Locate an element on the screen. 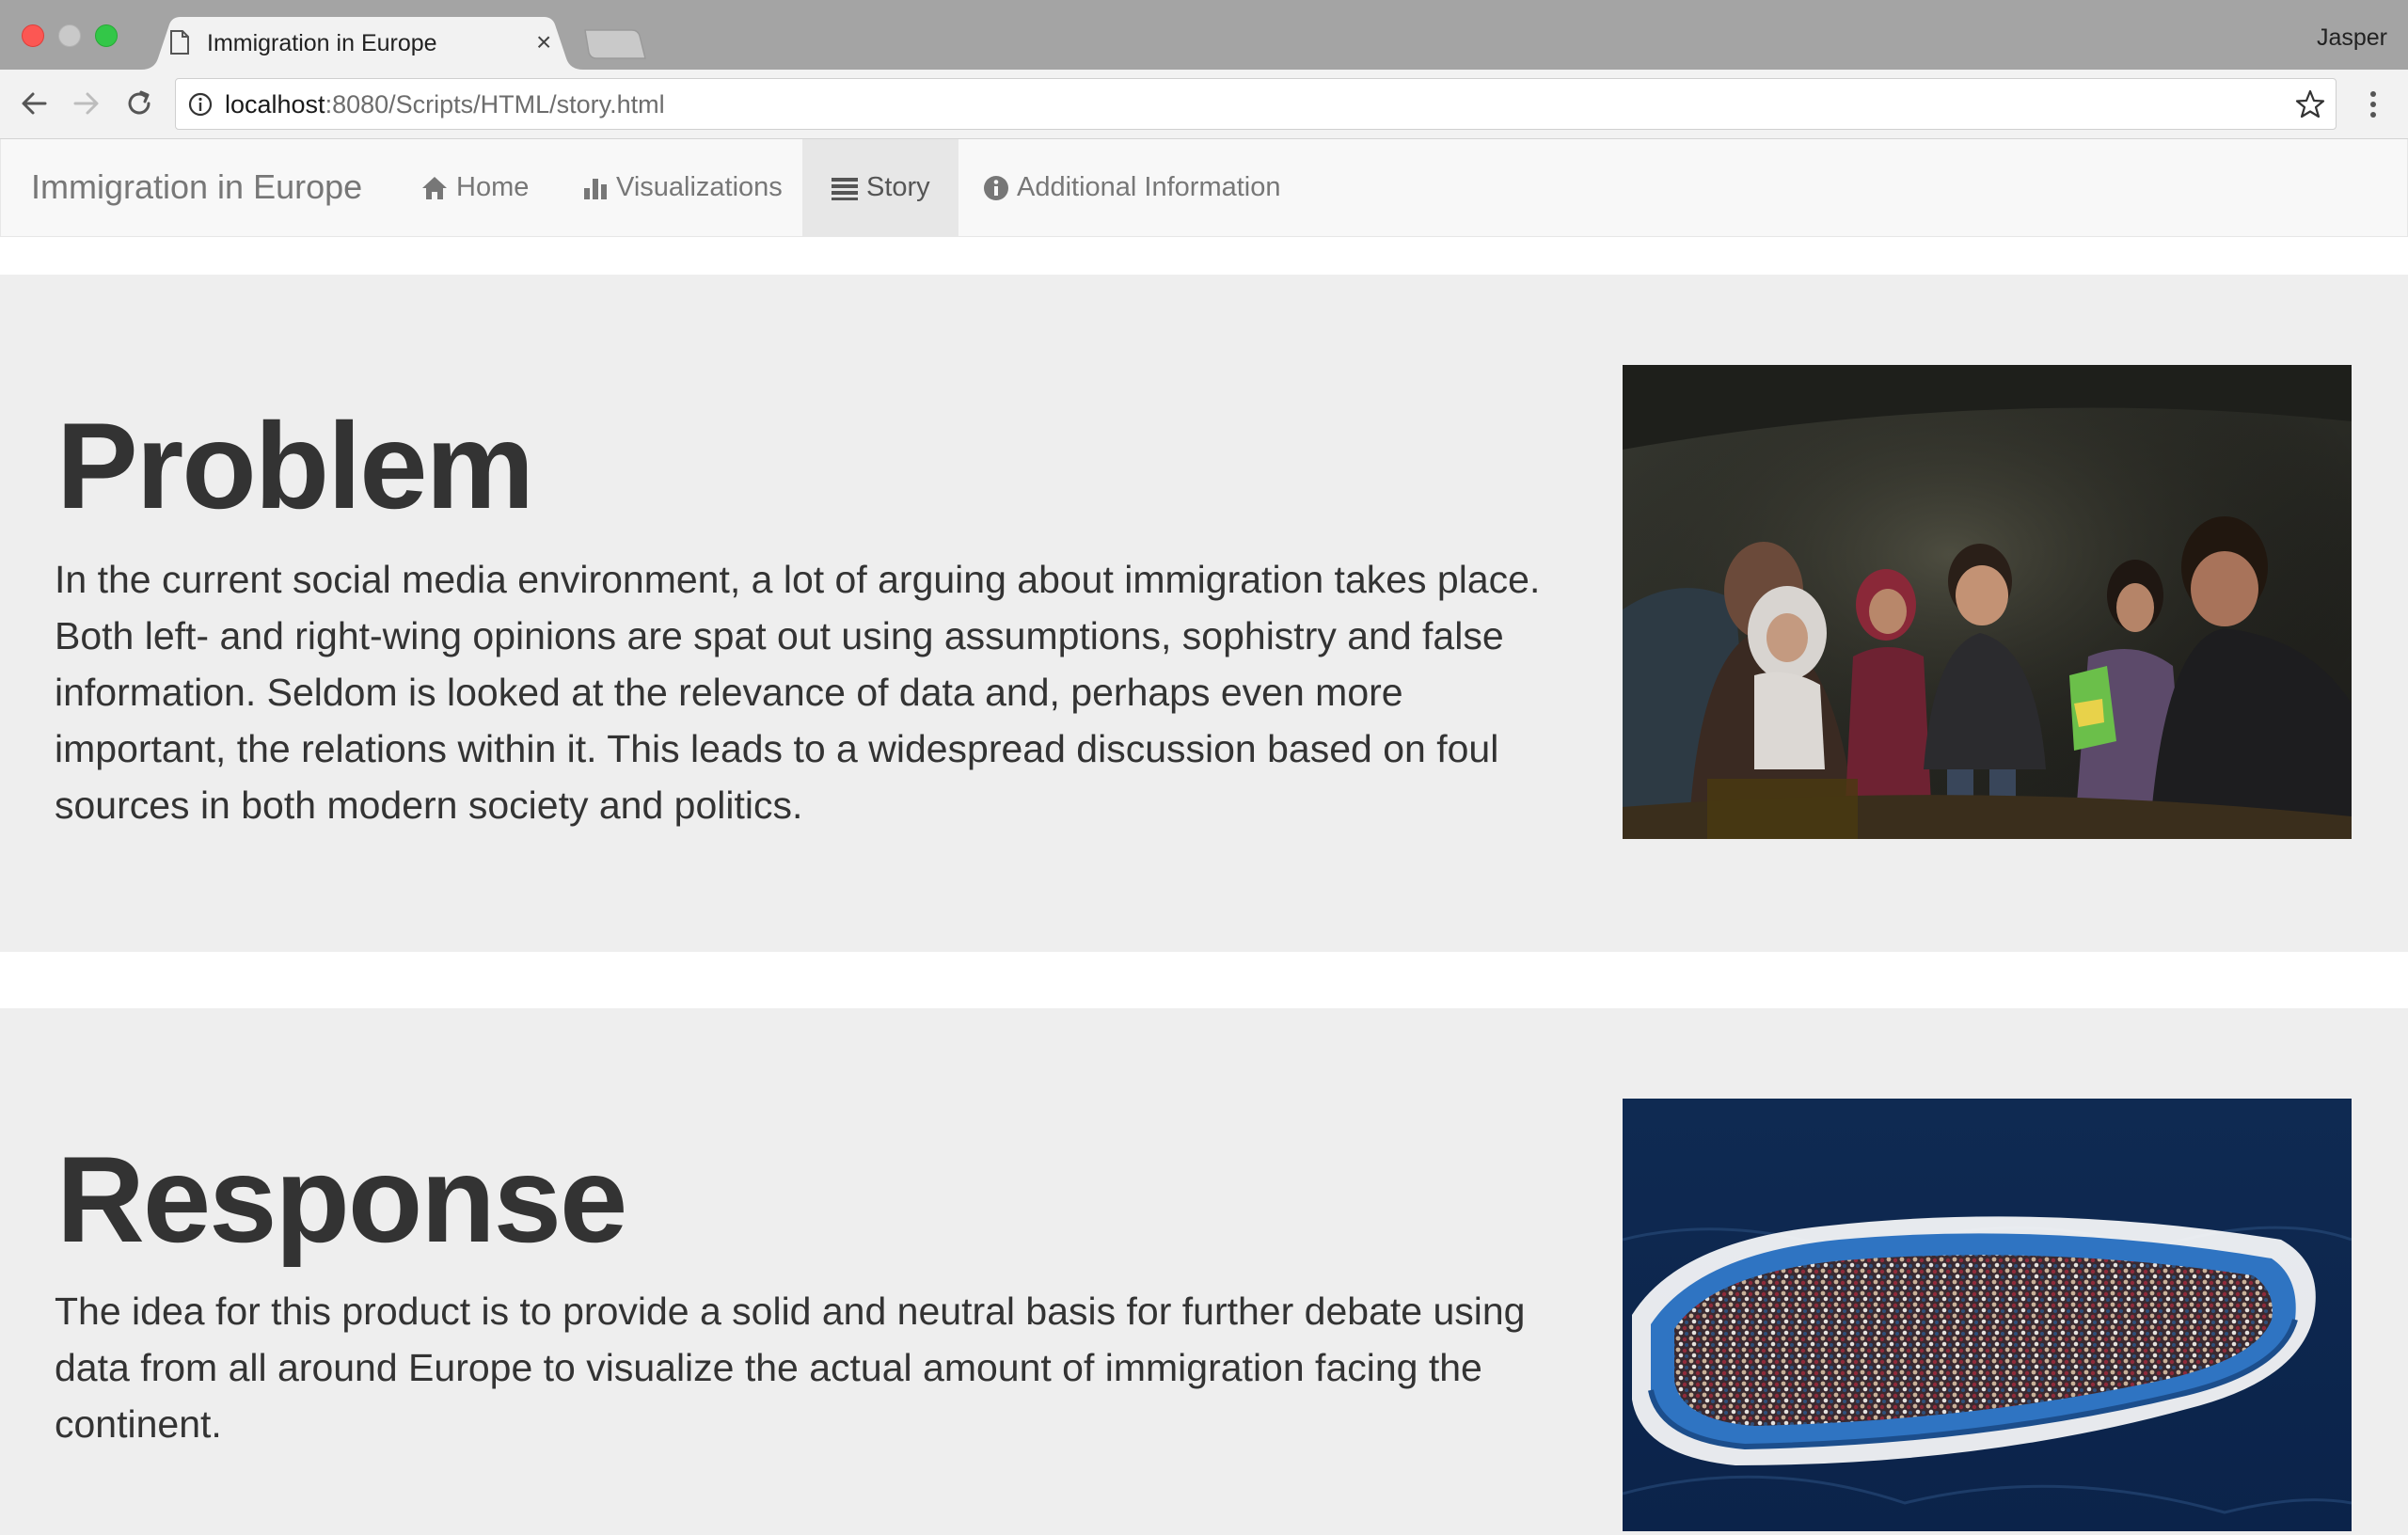  migrant-boat-aerial-photo is located at coordinates (1988, 1315).